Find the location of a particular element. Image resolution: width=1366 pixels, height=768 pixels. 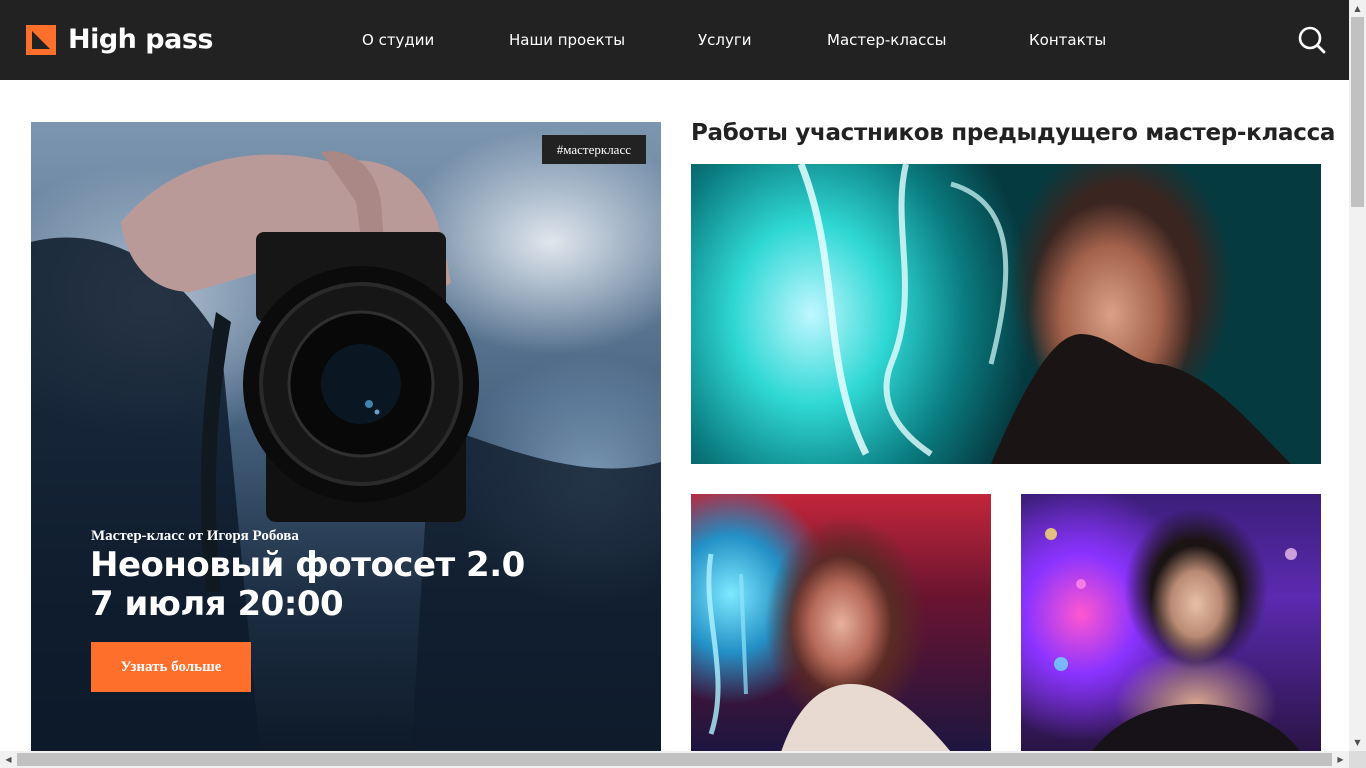

hero-title-line1: Неоновый фотосет 2.0 is located at coordinates (307, 565).